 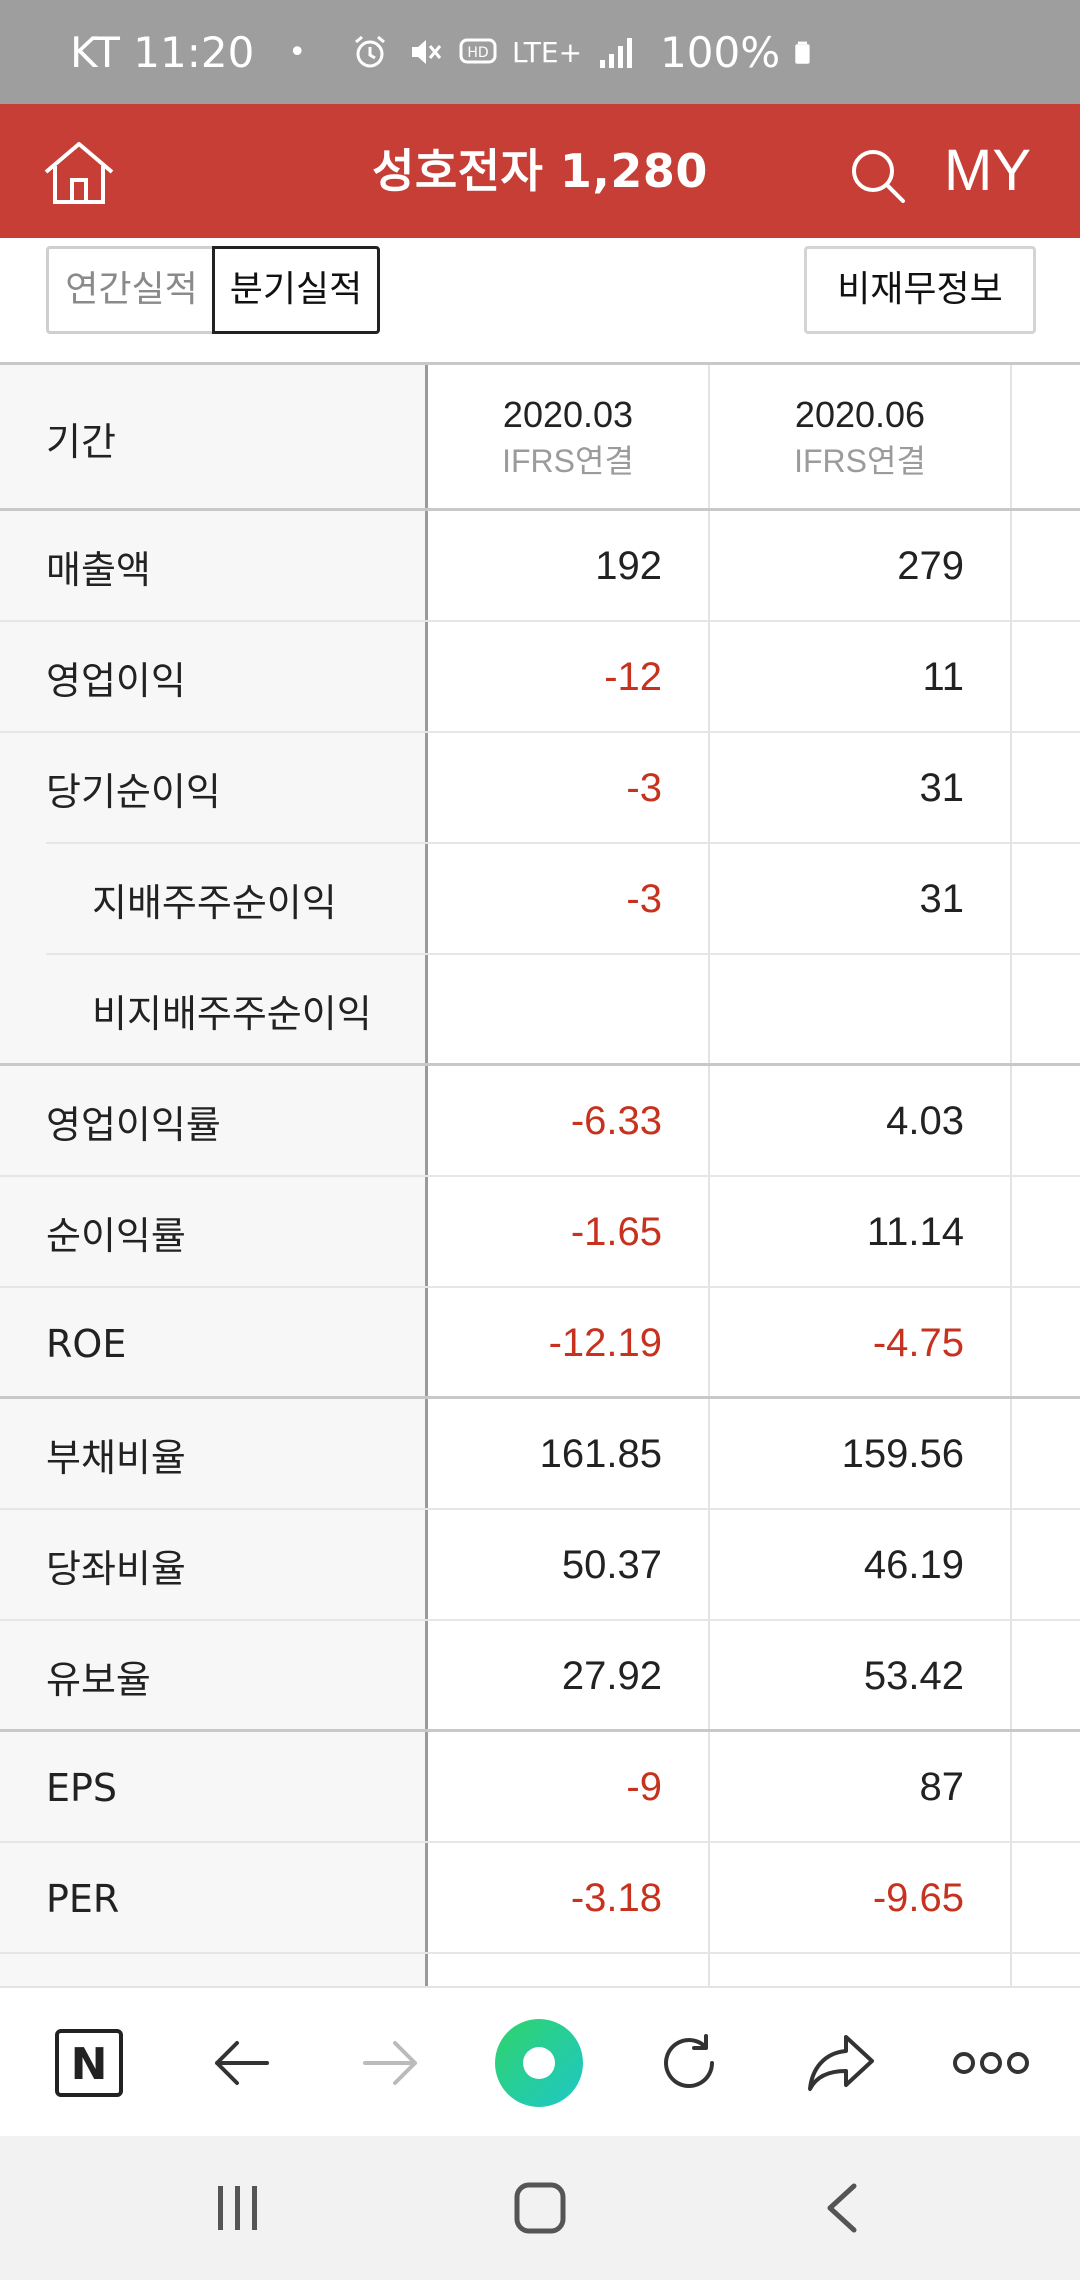 What do you see at coordinates (569, 1343) in the screenshot?
I see `row-value: -12.19` at bounding box center [569, 1343].